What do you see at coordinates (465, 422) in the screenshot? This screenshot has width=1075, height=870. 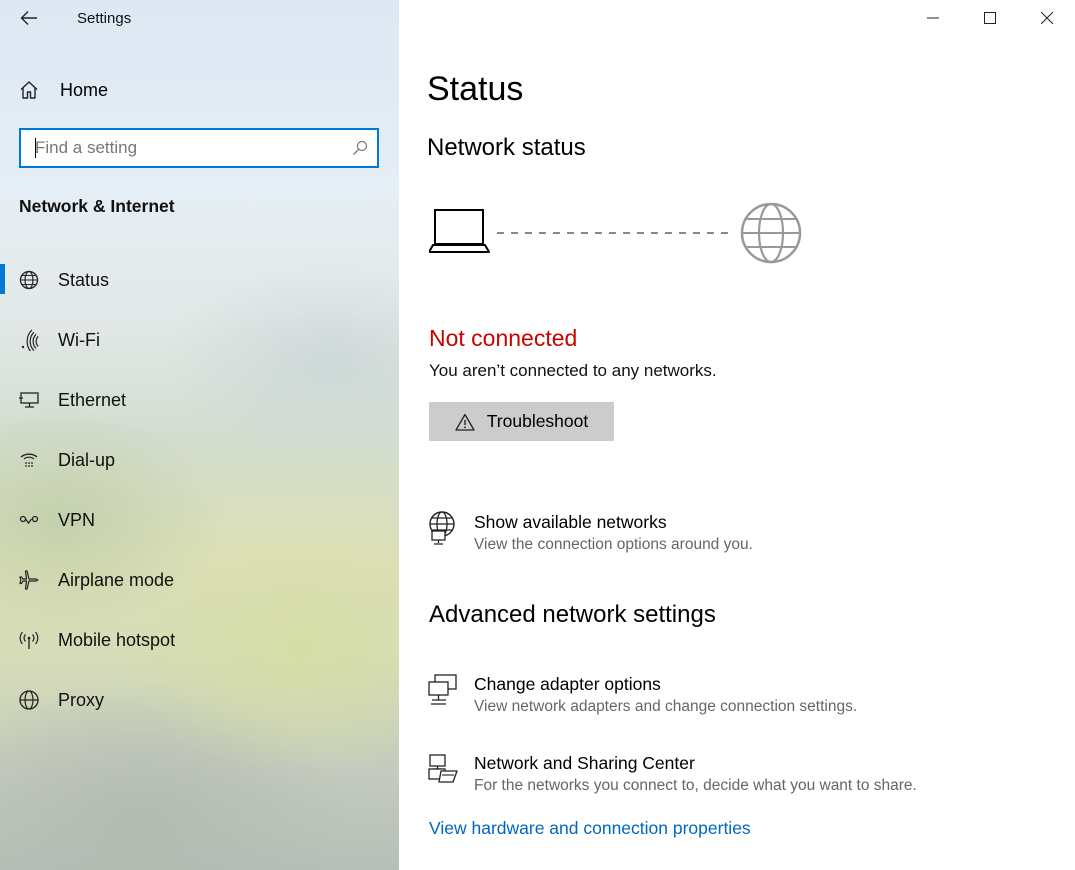 I see `warning-icon` at bounding box center [465, 422].